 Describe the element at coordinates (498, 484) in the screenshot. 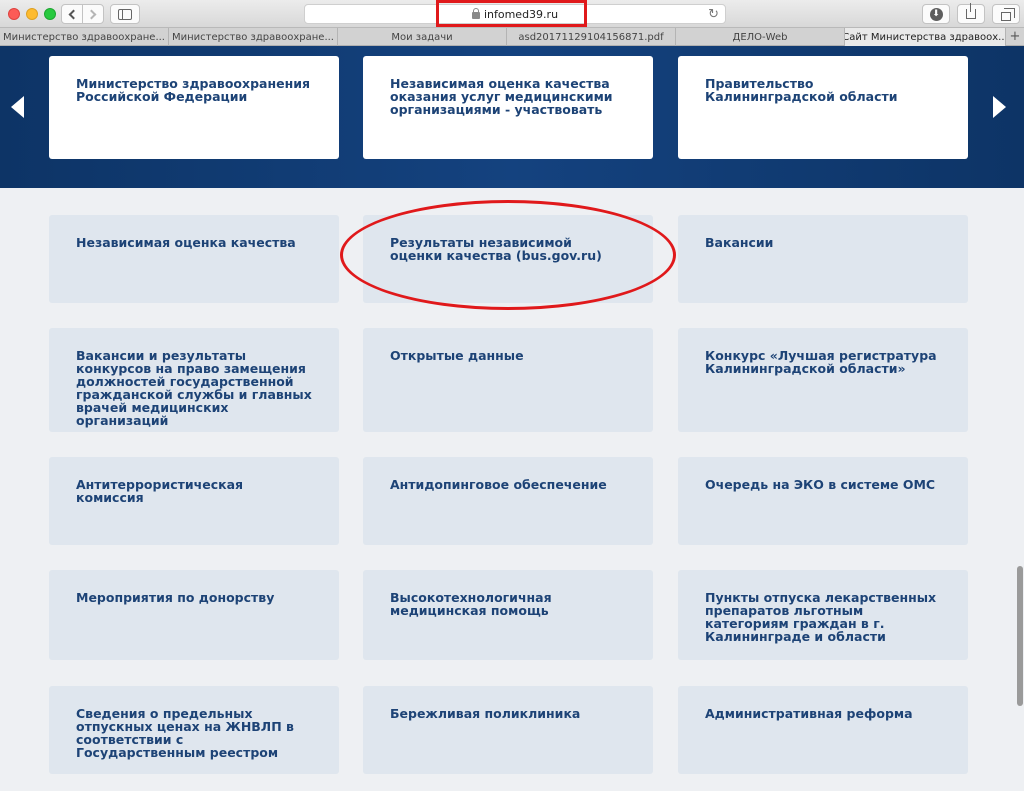

I see `link-card-label: Антидопинговое обеспечение` at that location.